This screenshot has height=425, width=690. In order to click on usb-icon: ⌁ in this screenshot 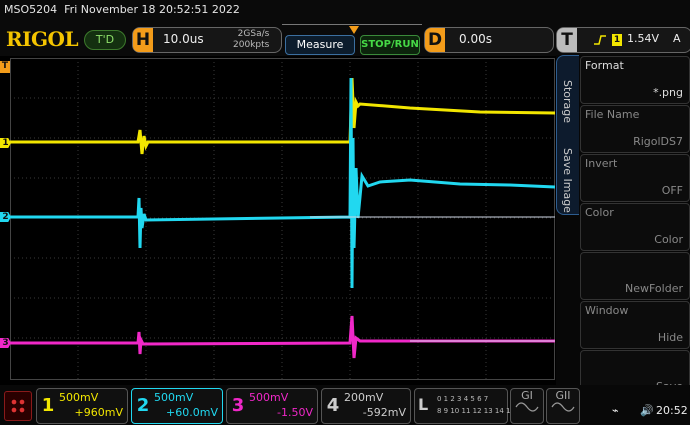, I will do `click(615, 410)`.